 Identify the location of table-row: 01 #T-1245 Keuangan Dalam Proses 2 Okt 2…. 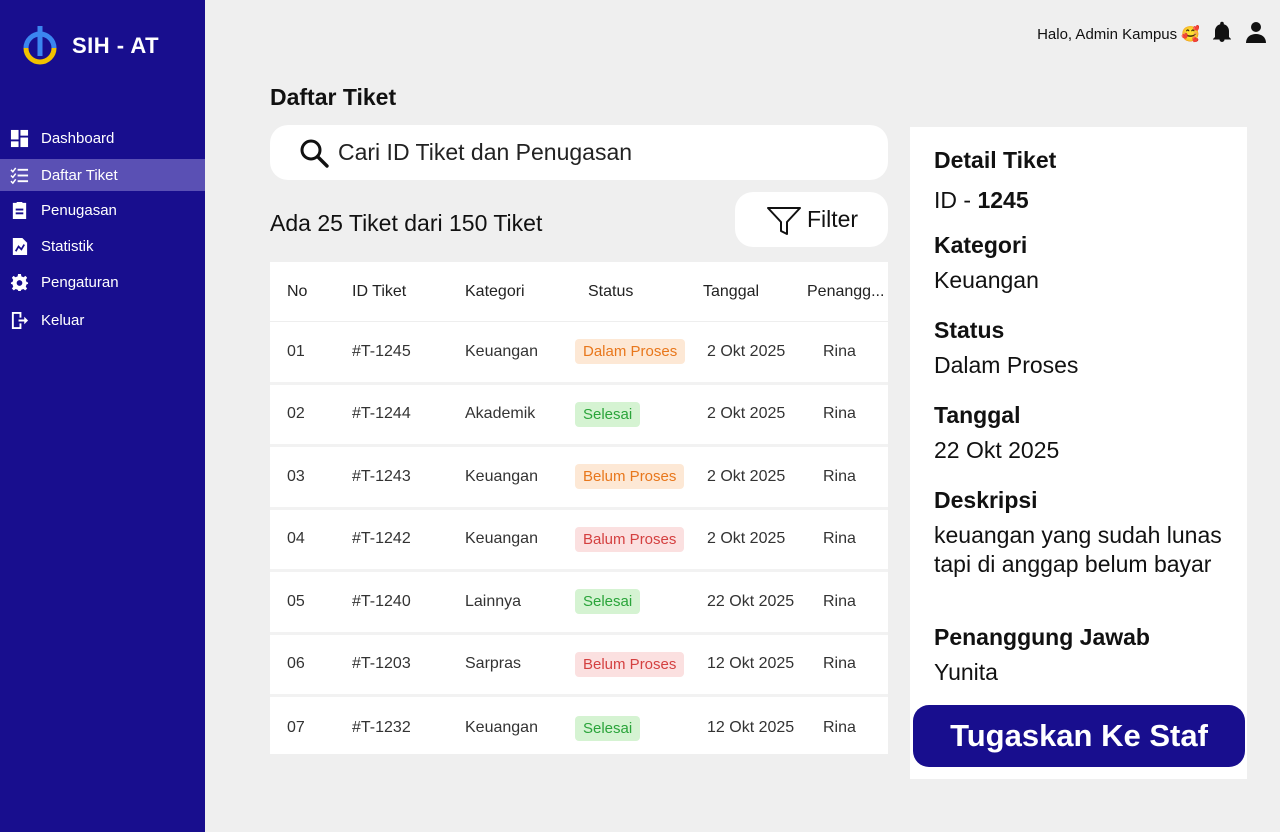
(579, 353).